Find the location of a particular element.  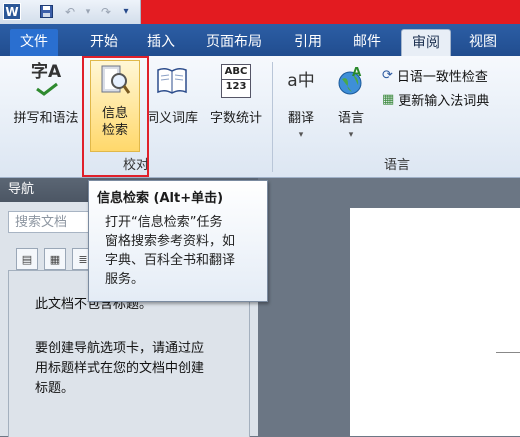

title-bar: W ↶ ▾ ↷ ▾ is located at coordinates (260, 12).